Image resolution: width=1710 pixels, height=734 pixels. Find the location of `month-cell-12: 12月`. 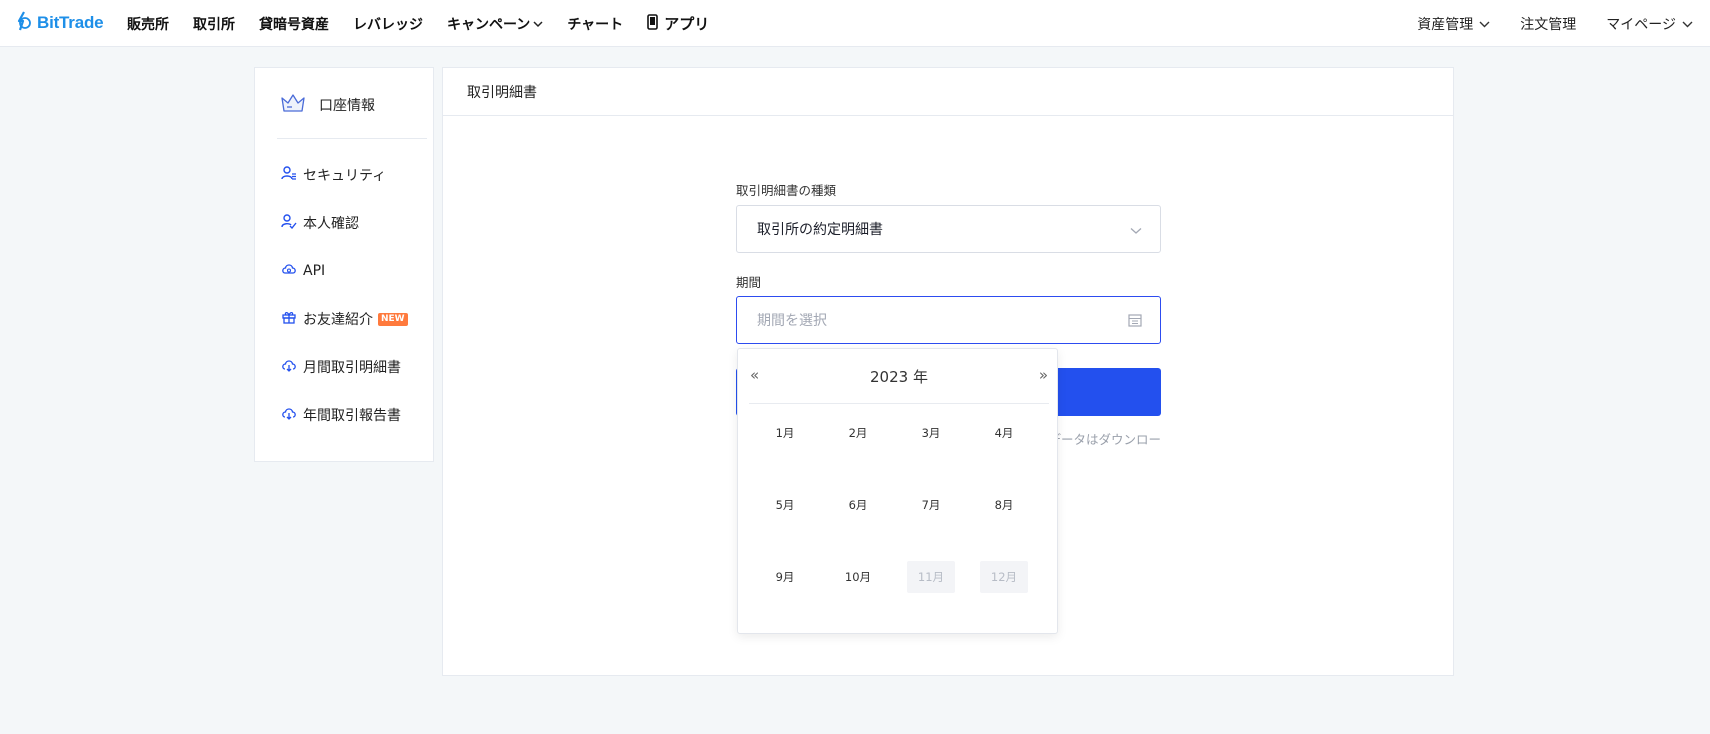

month-cell-12: 12月 is located at coordinates (1004, 577).